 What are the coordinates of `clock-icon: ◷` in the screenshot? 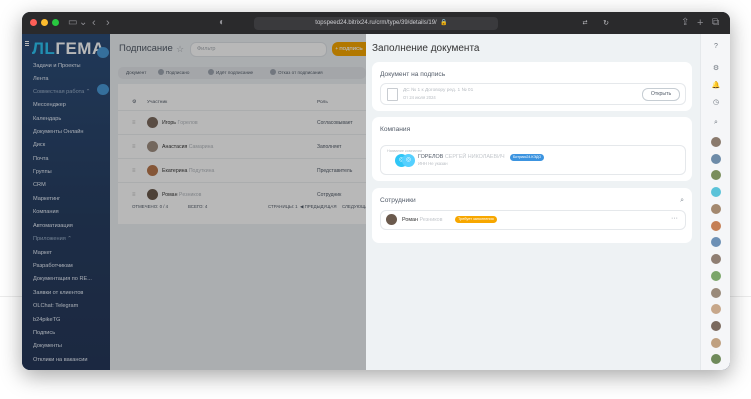 It's located at (716, 103).